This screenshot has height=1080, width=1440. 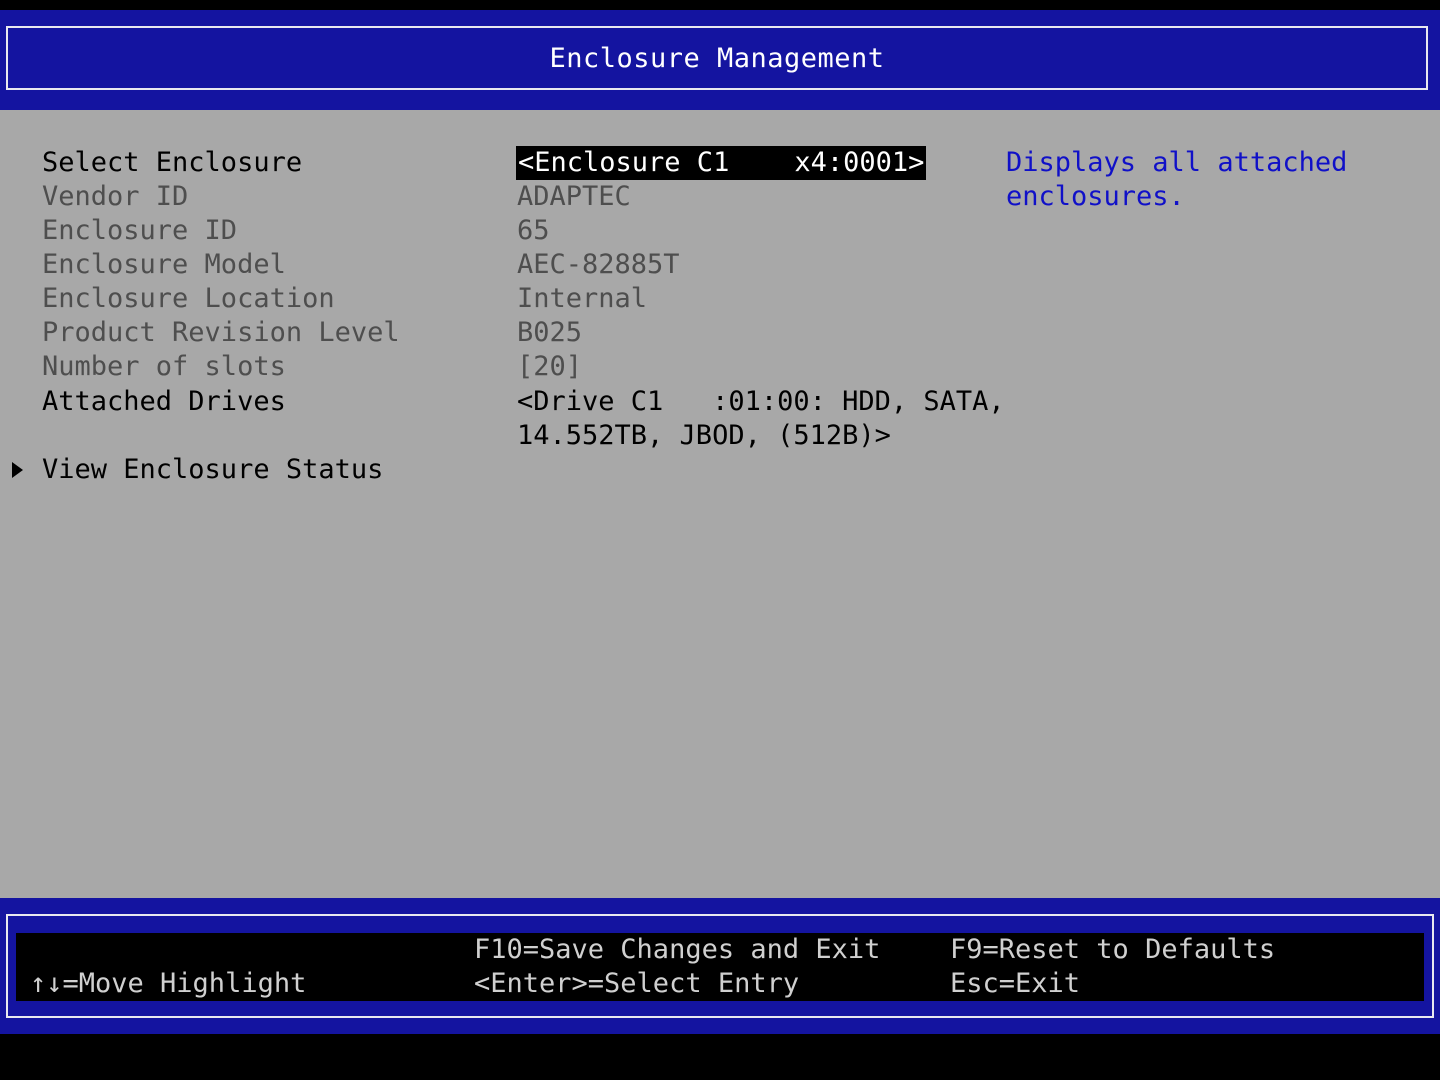 I want to click on enclosure-location-label: Enclosure Location, so click(x=188, y=298).